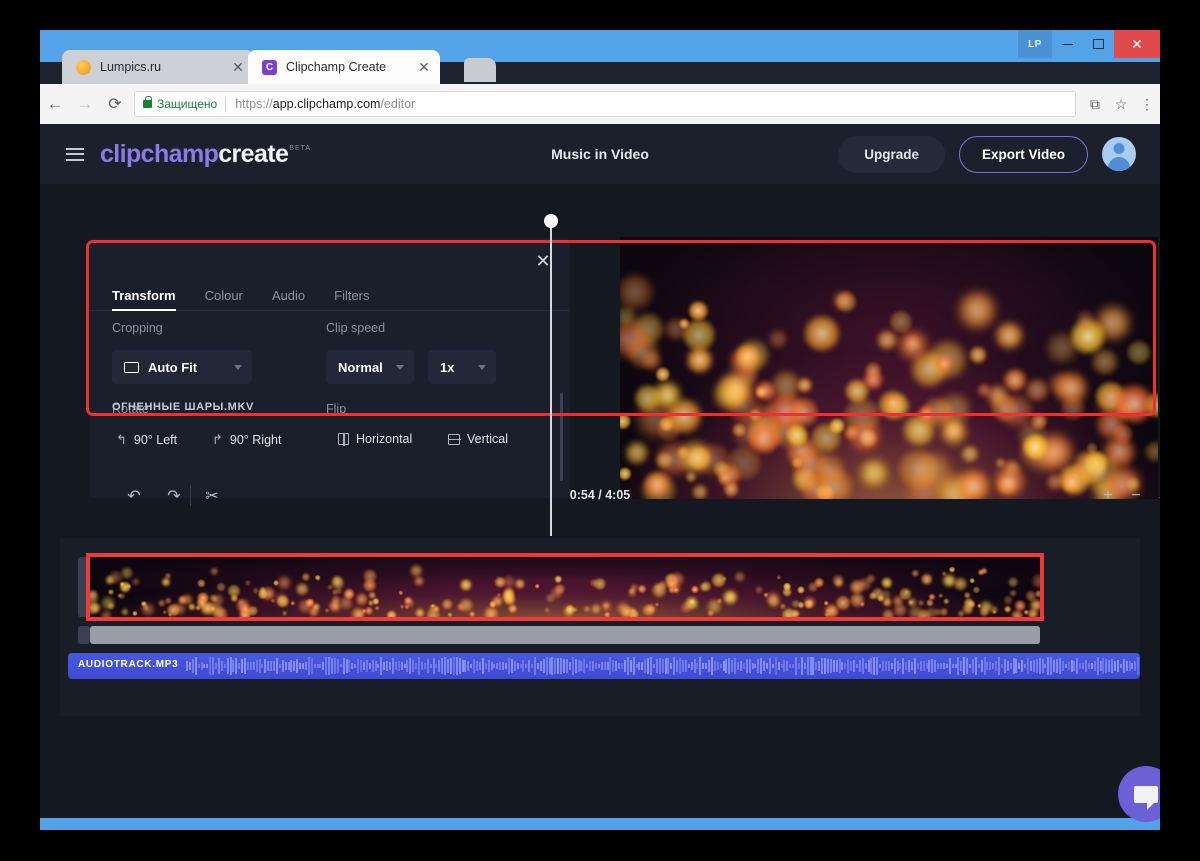 The image size is (1200, 861). I want to click on playhead-line, so click(551, 381).